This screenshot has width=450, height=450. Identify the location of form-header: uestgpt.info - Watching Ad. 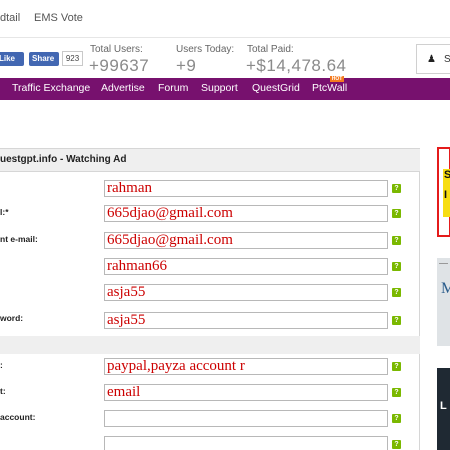
(210, 160).